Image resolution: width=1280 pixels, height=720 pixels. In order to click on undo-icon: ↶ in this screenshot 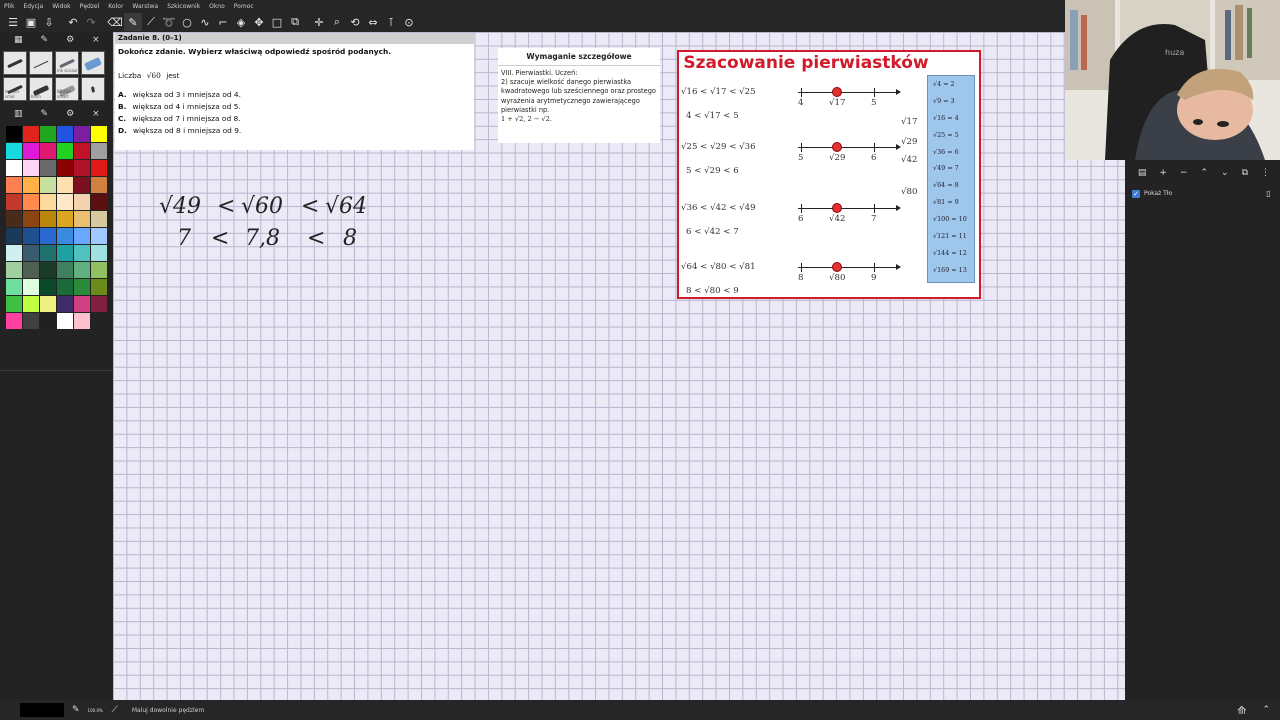, I will do `click(73, 22)`.